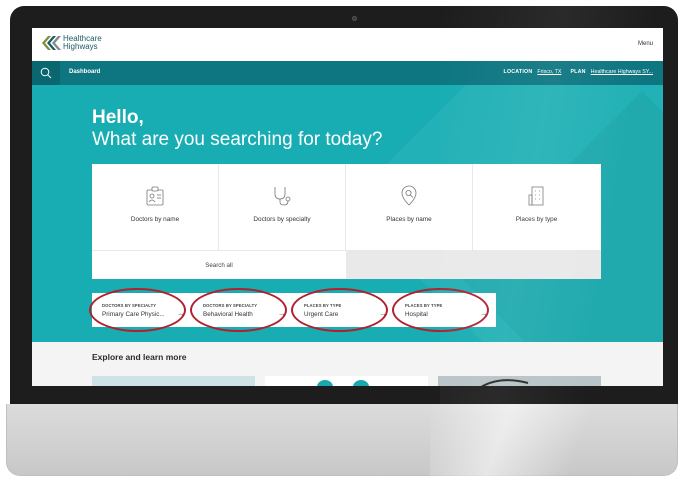  What do you see at coordinates (282, 219) in the screenshot?
I see `card-label: Doctors by specialty` at bounding box center [282, 219].